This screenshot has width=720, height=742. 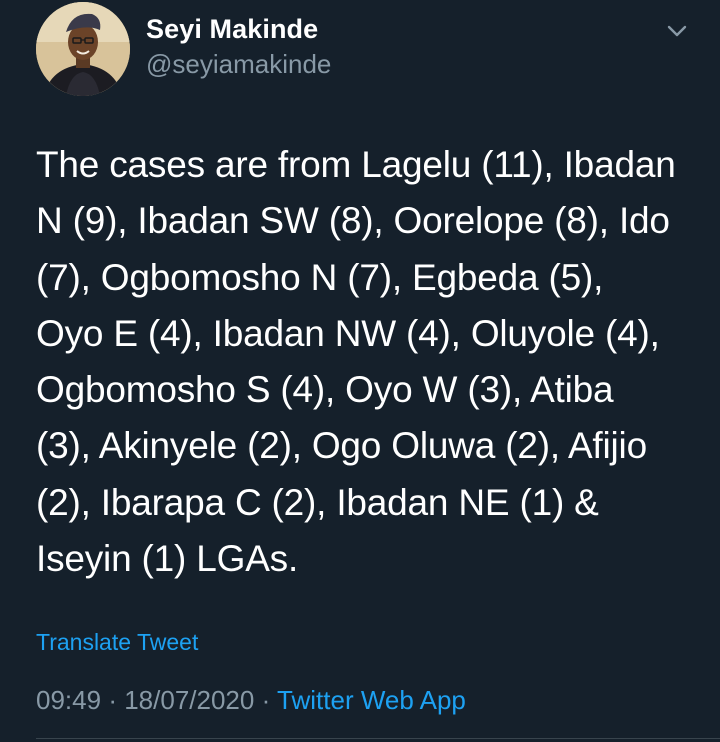 What do you see at coordinates (238, 29) in the screenshot?
I see `display-name: Seyi Makinde` at bounding box center [238, 29].